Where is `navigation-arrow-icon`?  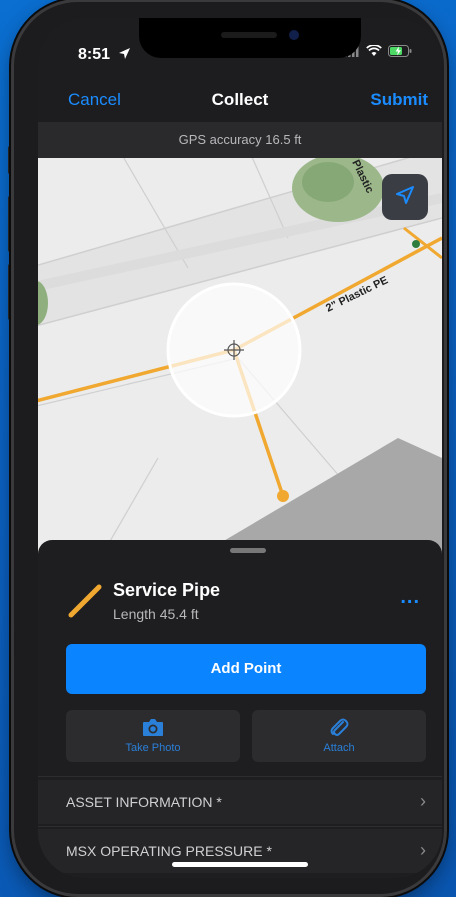
navigation-arrow-icon is located at coordinates (405, 197).